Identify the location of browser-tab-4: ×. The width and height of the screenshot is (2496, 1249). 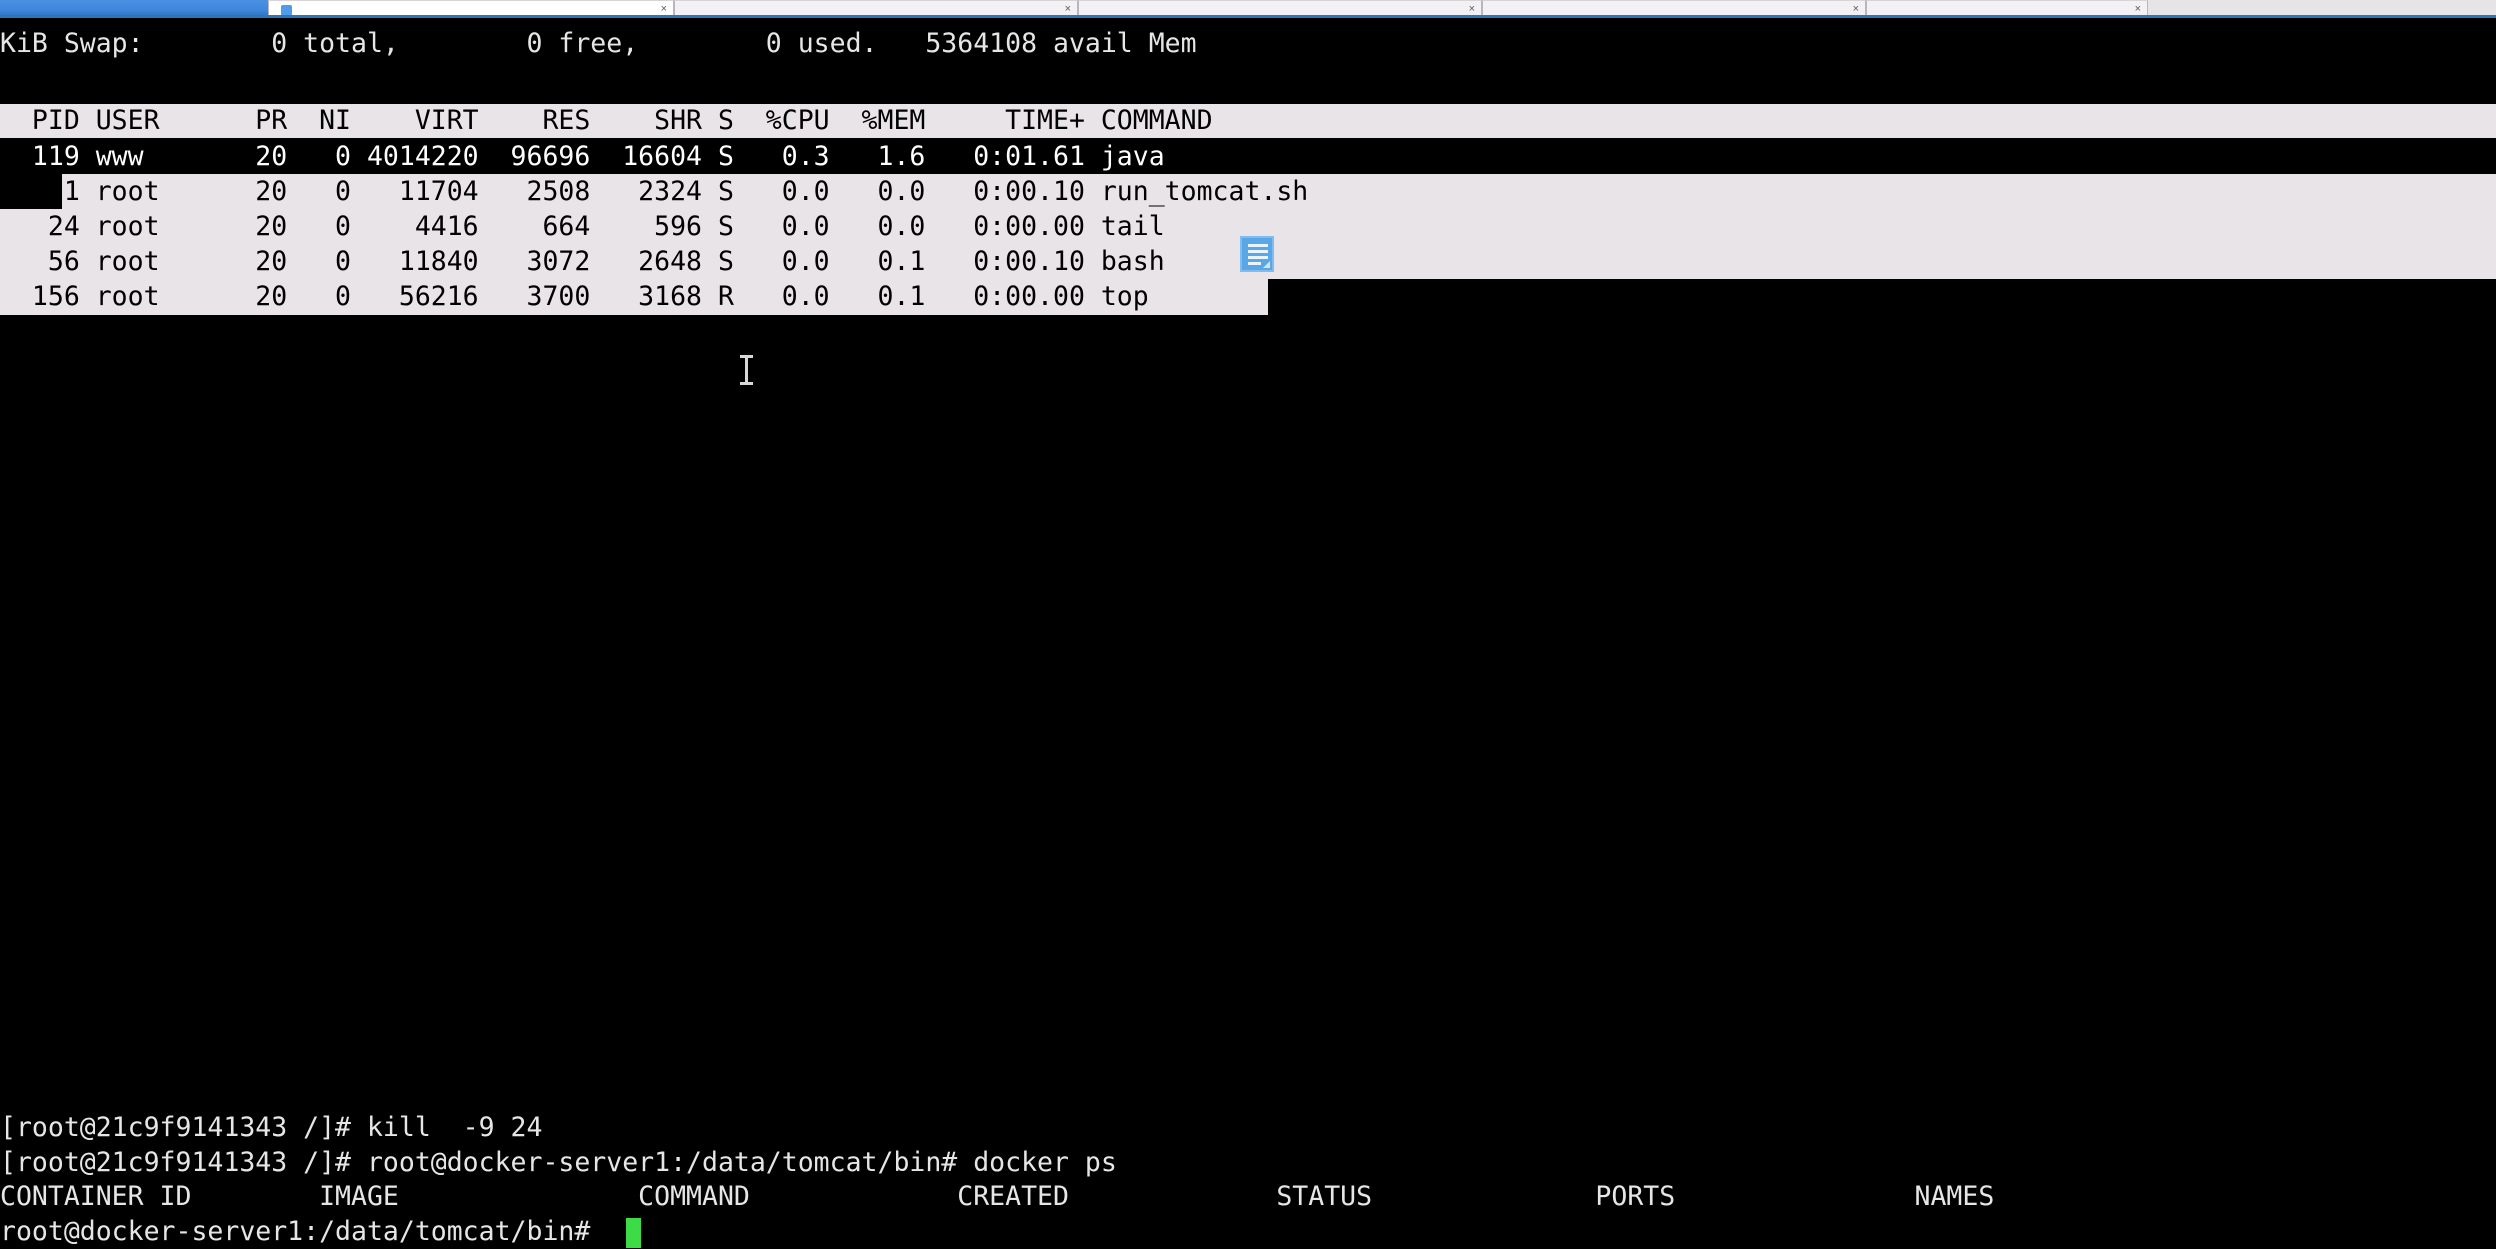
(1674, 7).